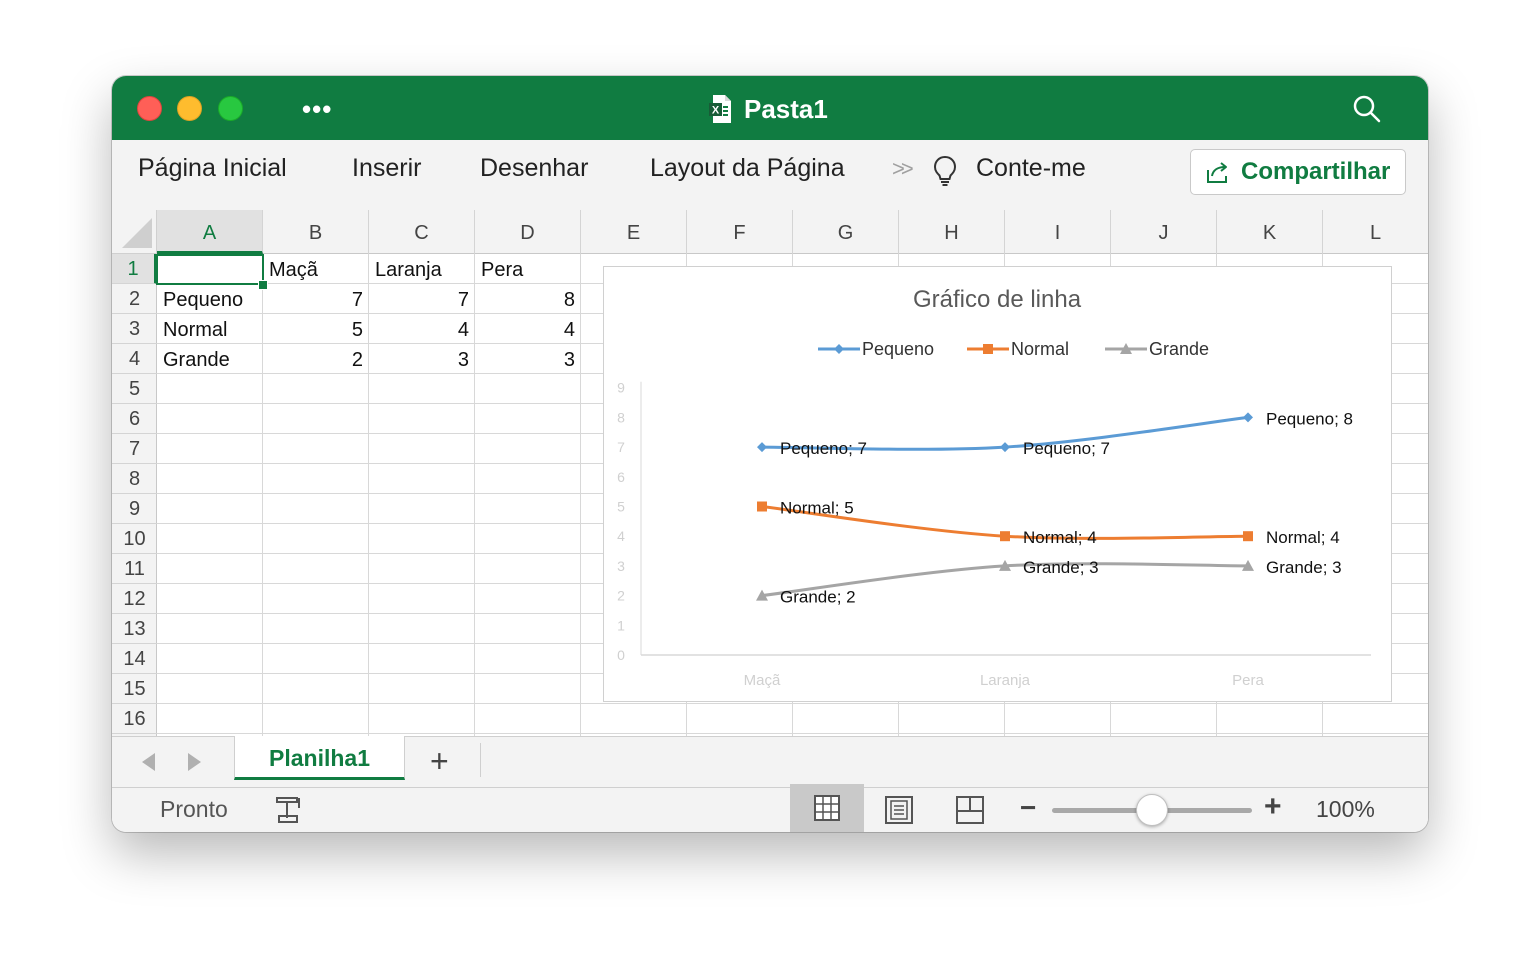  I want to click on chevron-double-right-icon: >>, so click(903, 169).